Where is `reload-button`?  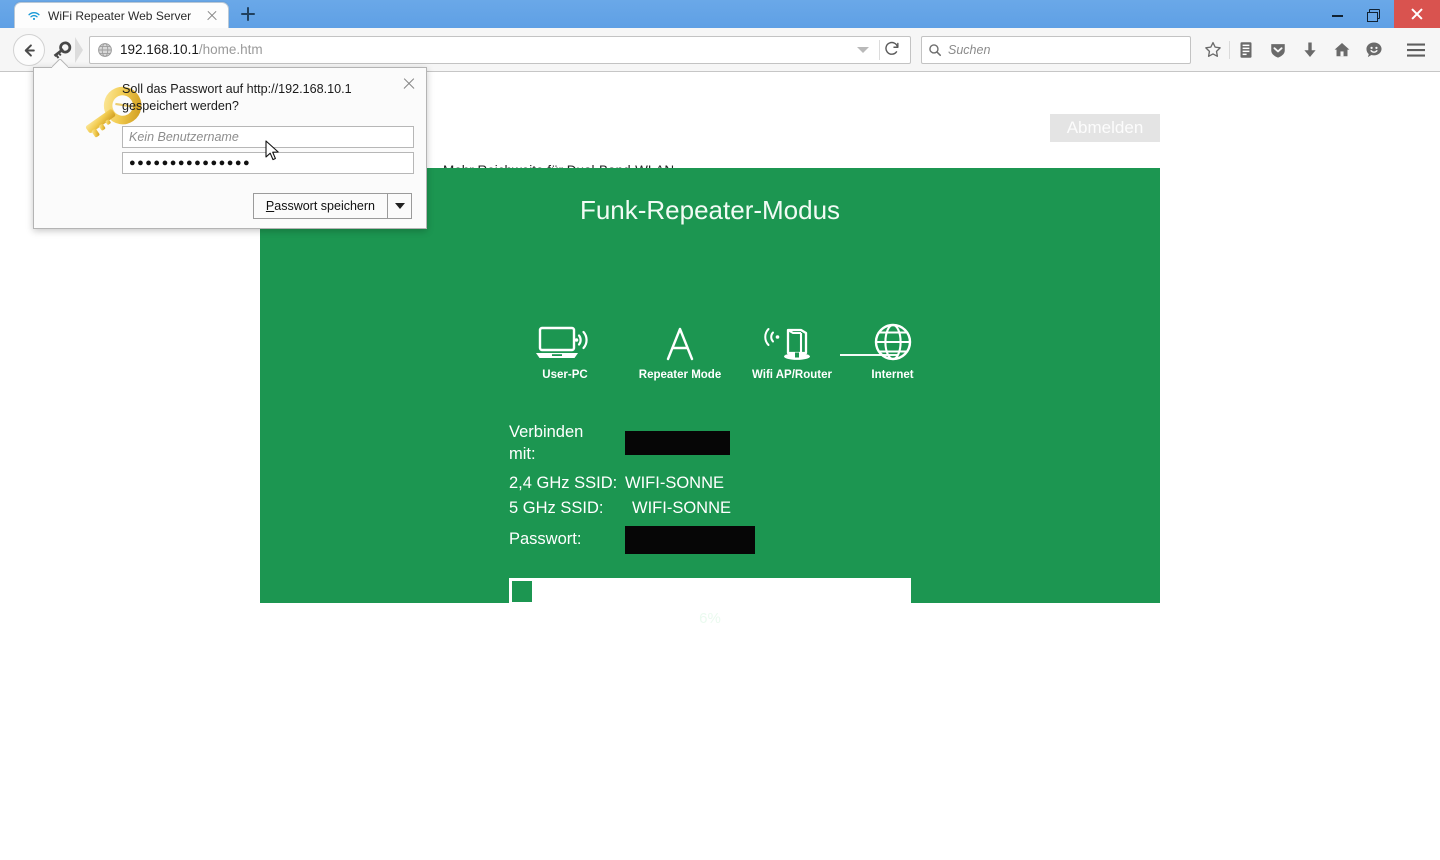 reload-button is located at coordinates (894, 50).